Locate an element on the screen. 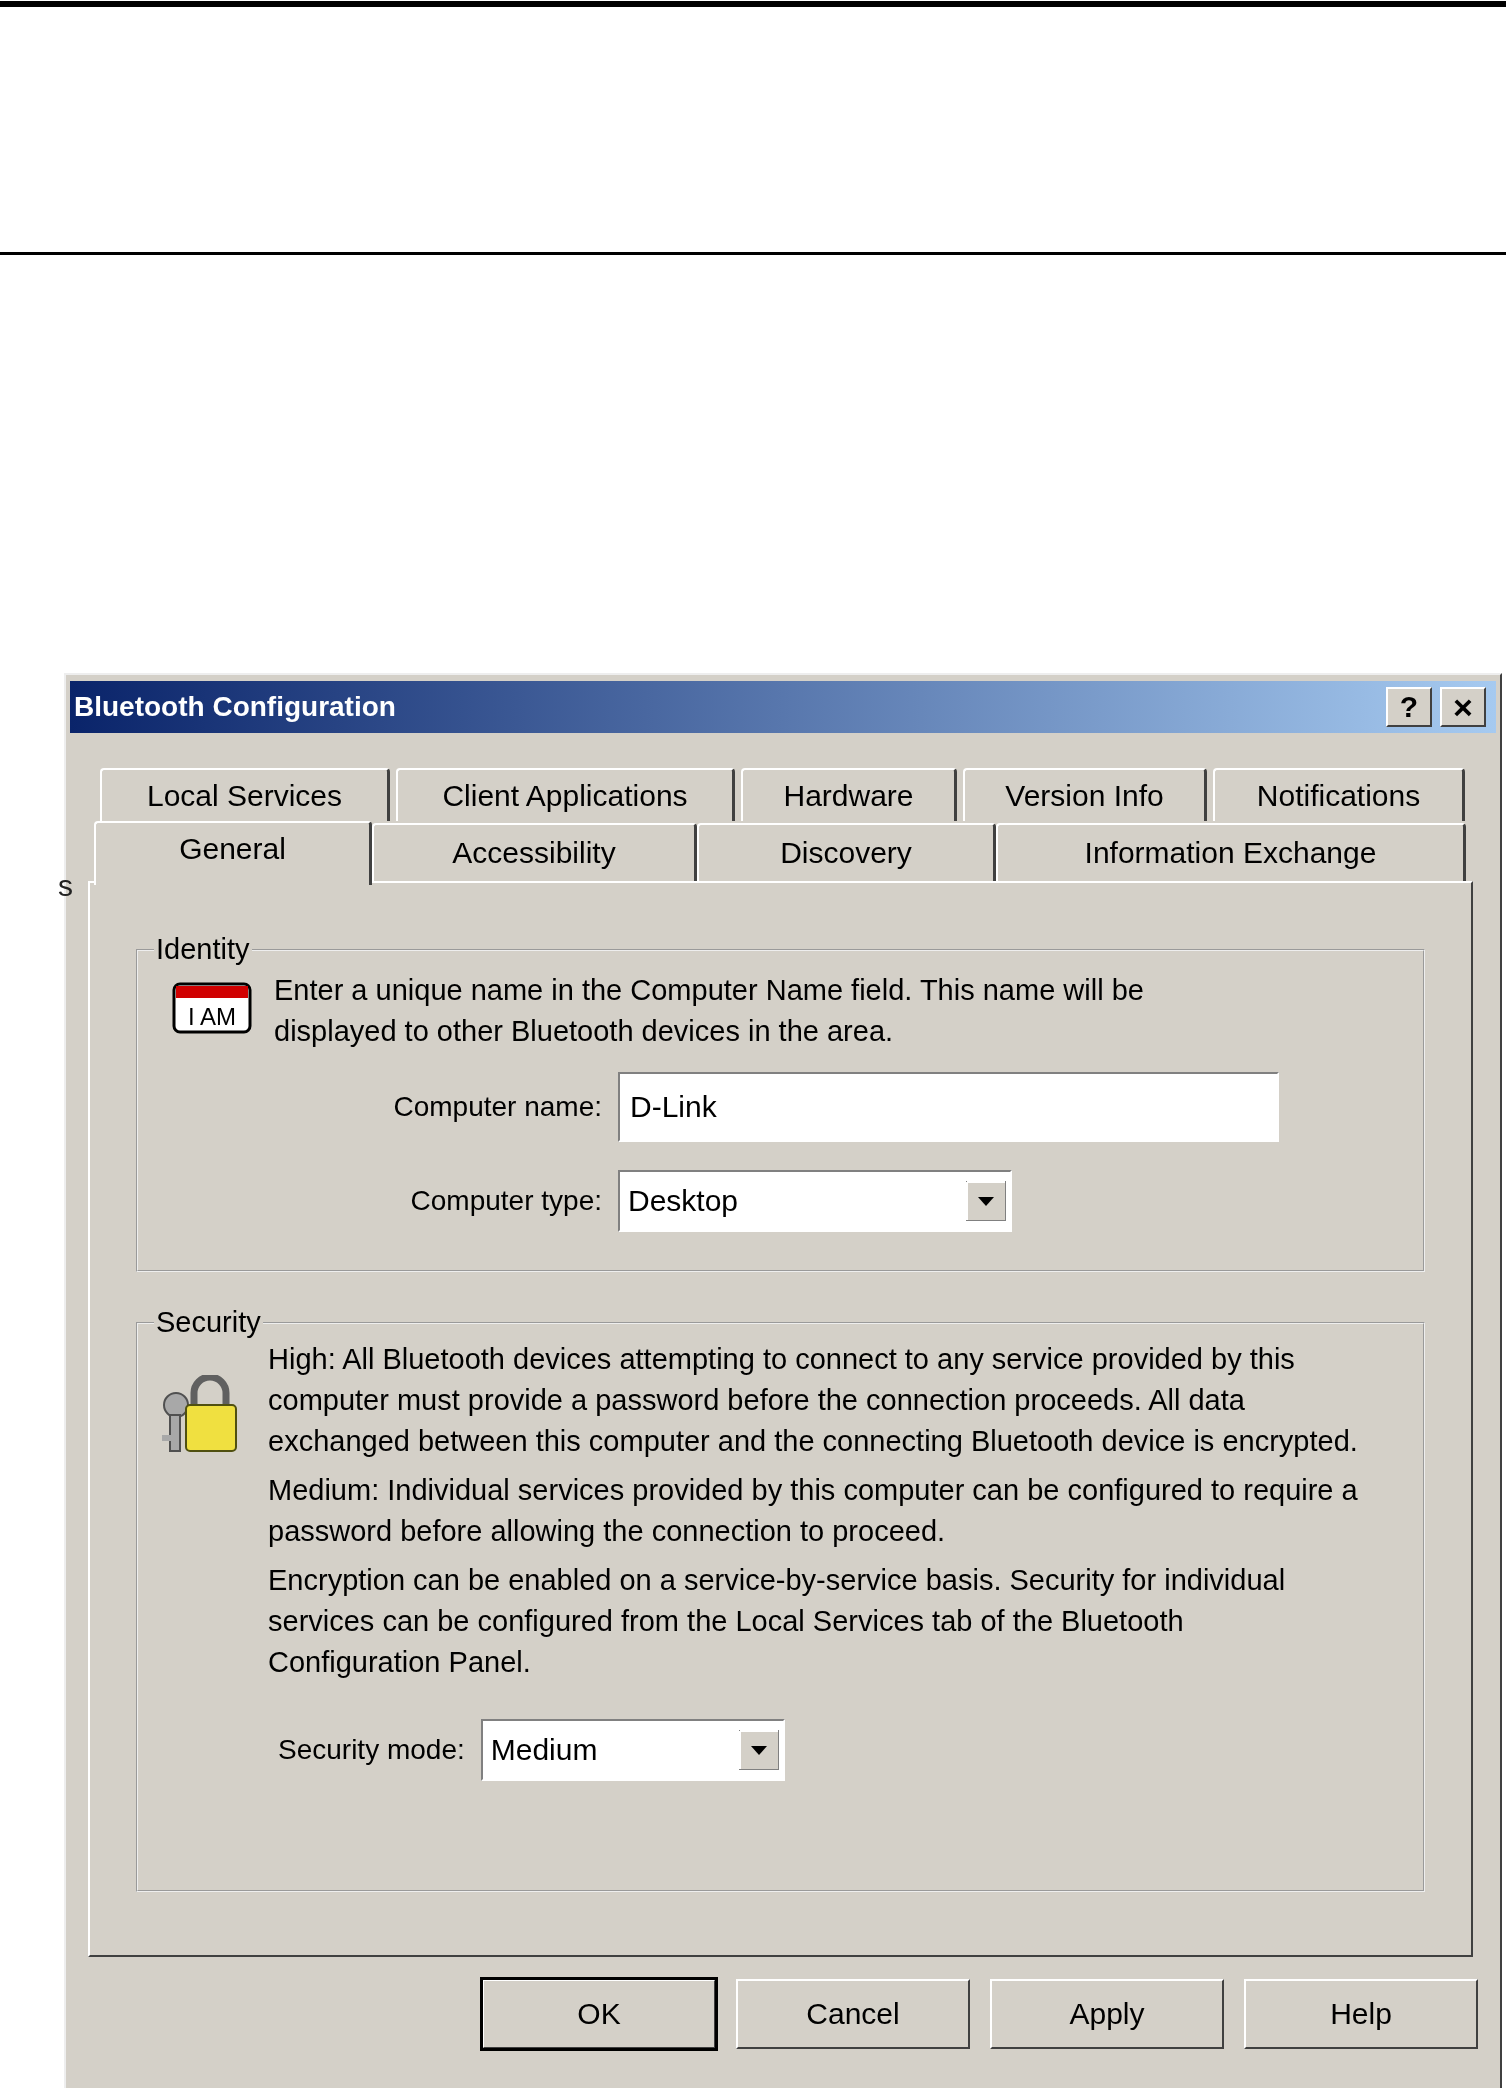  name-card-icon: I AM is located at coordinates (212, 1008).